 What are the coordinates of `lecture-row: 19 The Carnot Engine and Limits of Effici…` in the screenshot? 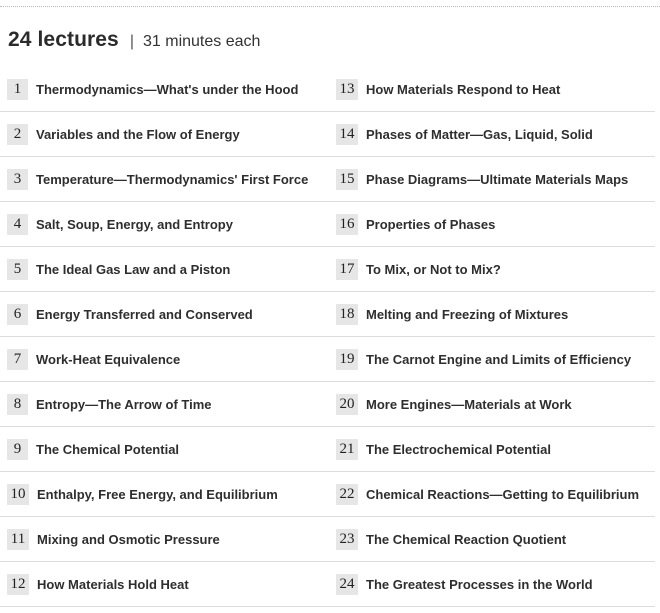 It's located at (492, 359).